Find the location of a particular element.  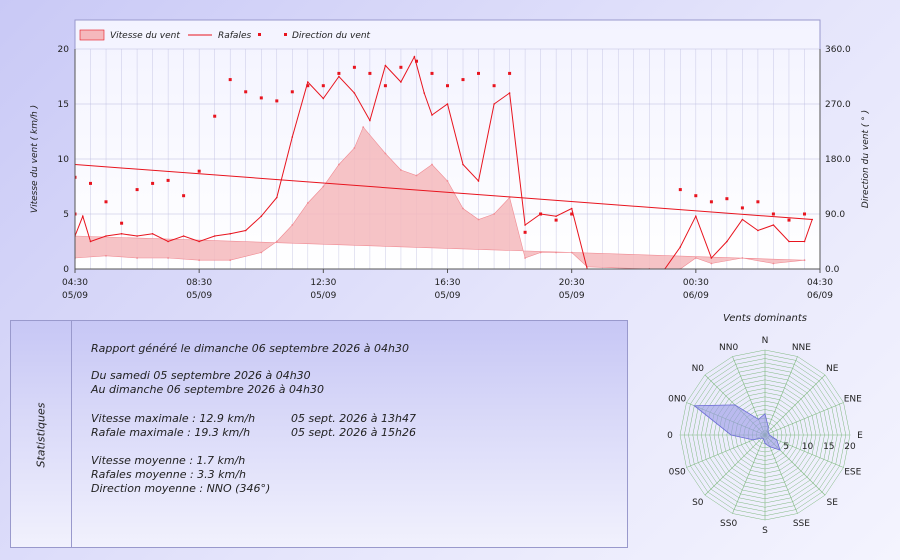

rose-direction-label: 0N0 is located at coordinates (677, 400).